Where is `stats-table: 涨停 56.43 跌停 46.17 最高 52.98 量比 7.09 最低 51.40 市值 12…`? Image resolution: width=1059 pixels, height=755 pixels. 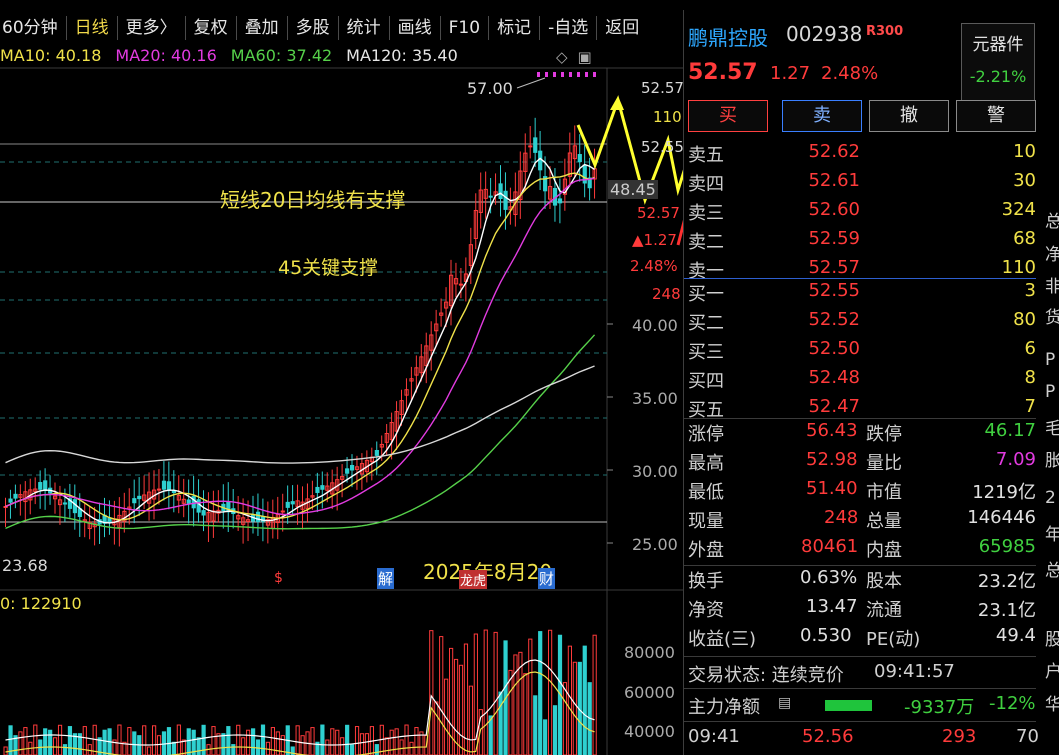 stats-table: 涨停 56.43 跌停 46.17 最高 52.98 量比 7.09 最低 51.40 市值 12… is located at coordinates (862, 490).